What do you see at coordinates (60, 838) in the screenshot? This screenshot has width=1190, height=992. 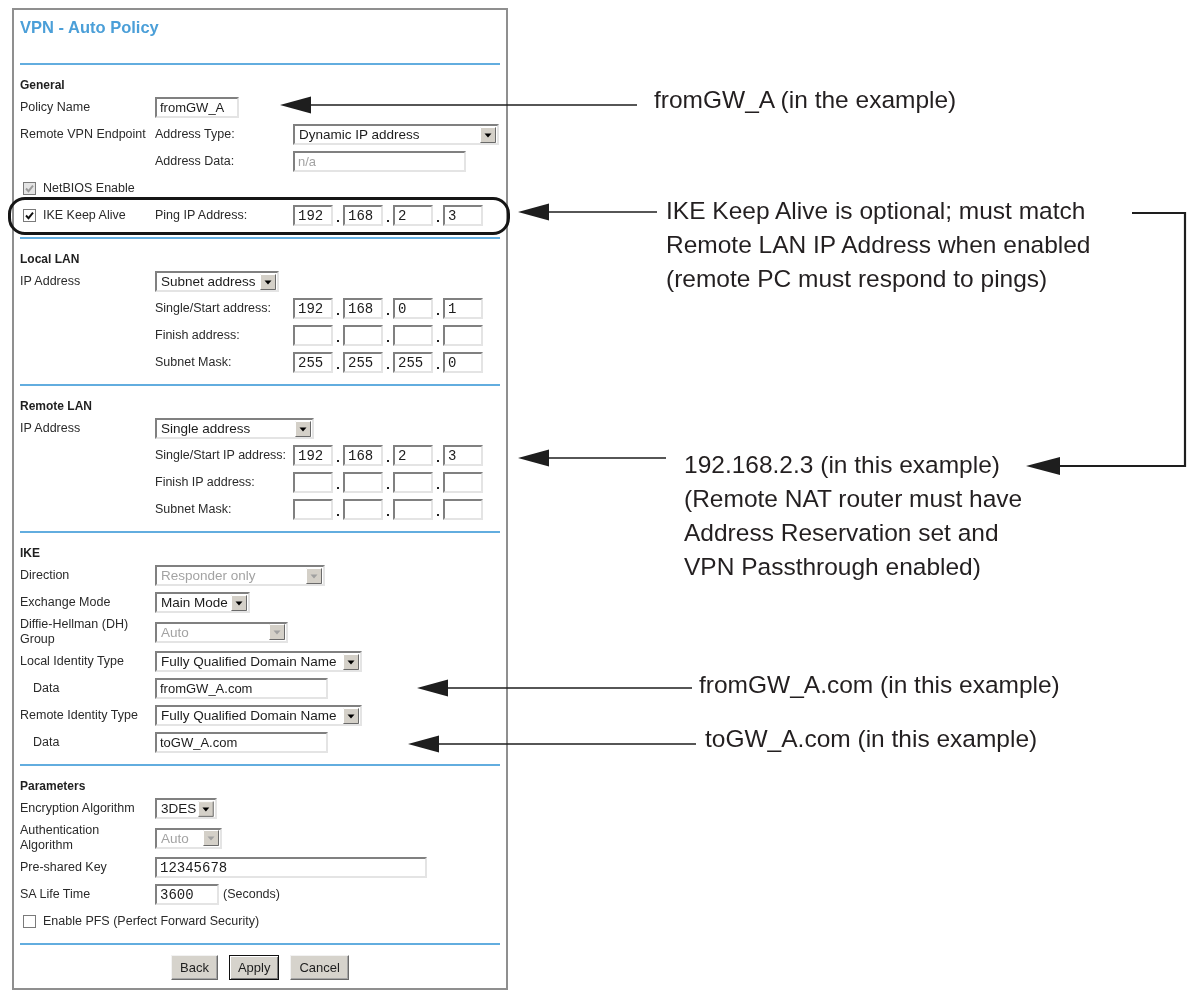 I see `field-label: Authentication Algorithm` at bounding box center [60, 838].